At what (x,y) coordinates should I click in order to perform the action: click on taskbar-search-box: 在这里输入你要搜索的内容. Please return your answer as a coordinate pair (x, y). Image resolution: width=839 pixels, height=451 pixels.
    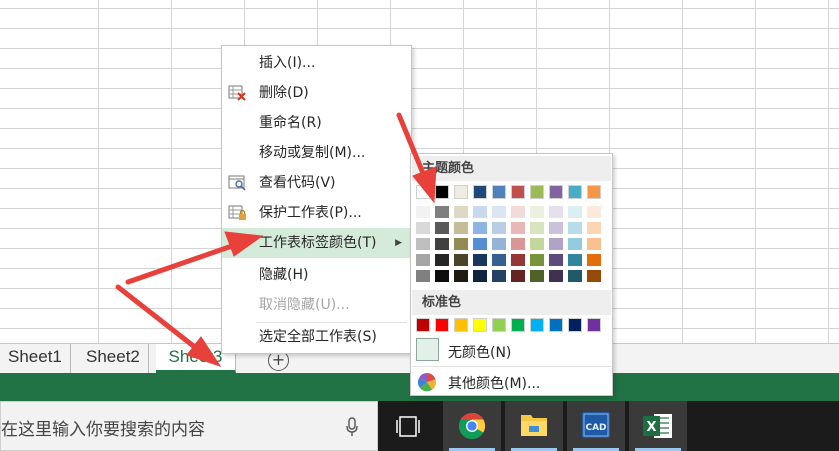
    Looking at the image, I should click on (189, 426).